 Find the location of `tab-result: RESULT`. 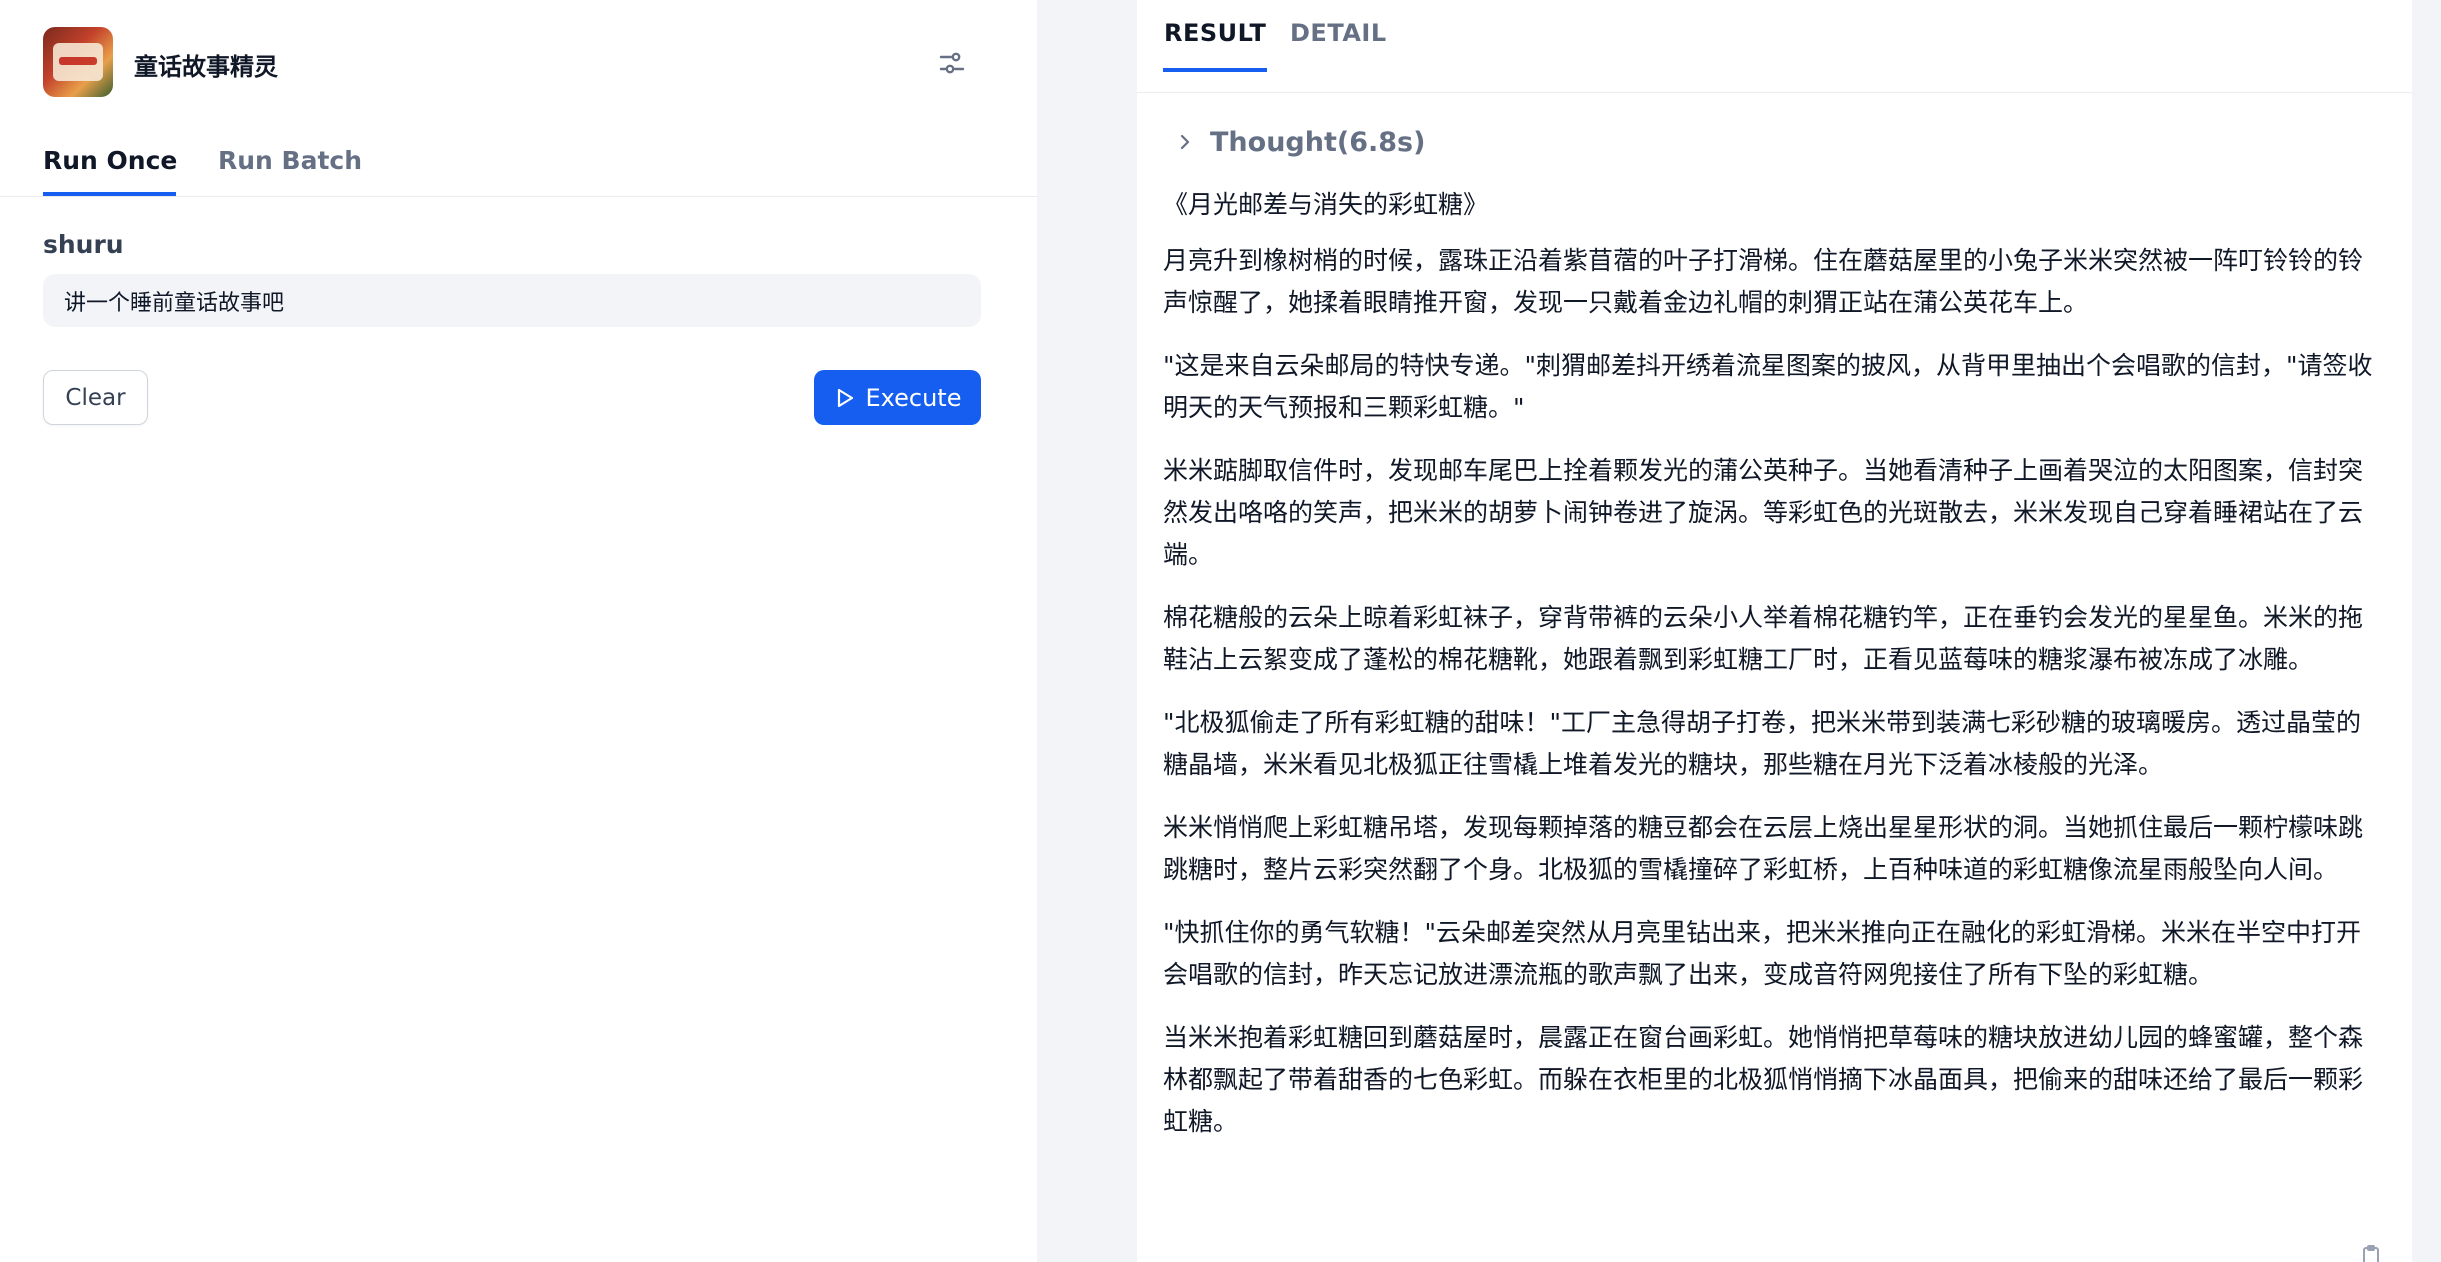

tab-result: RESULT is located at coordinates (1215, 36).